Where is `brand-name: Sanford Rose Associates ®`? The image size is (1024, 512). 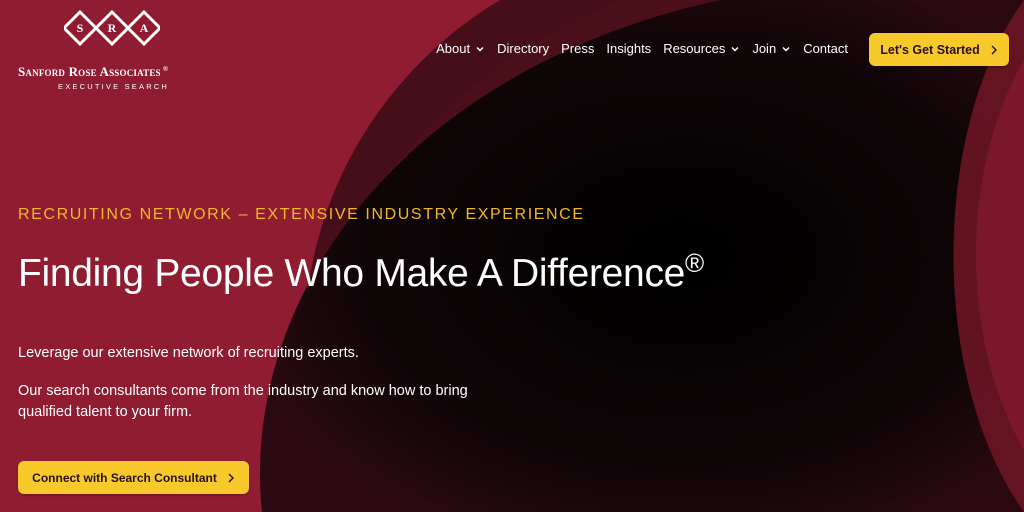
brand-name: Sanford Rose Associates ® is located at coordinates (114, 72).